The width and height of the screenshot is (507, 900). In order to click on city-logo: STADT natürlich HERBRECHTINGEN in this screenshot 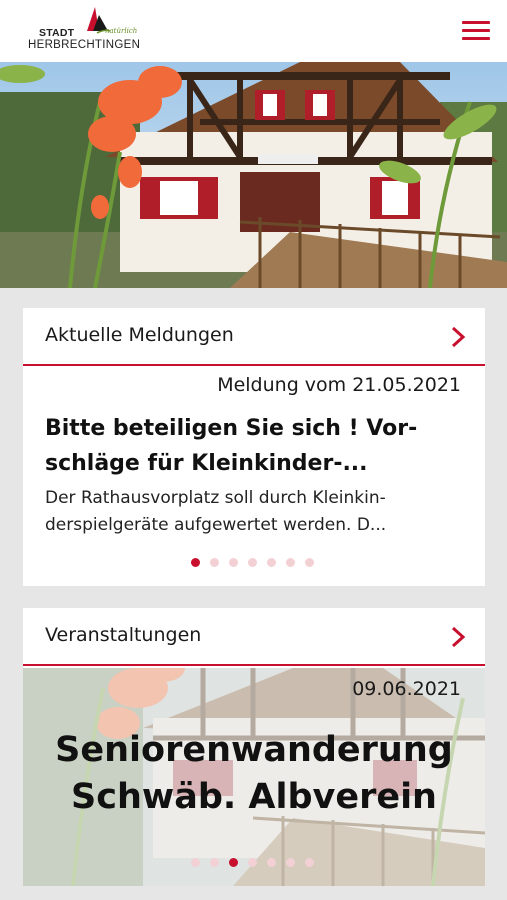, I will do `click(90, 31)`.